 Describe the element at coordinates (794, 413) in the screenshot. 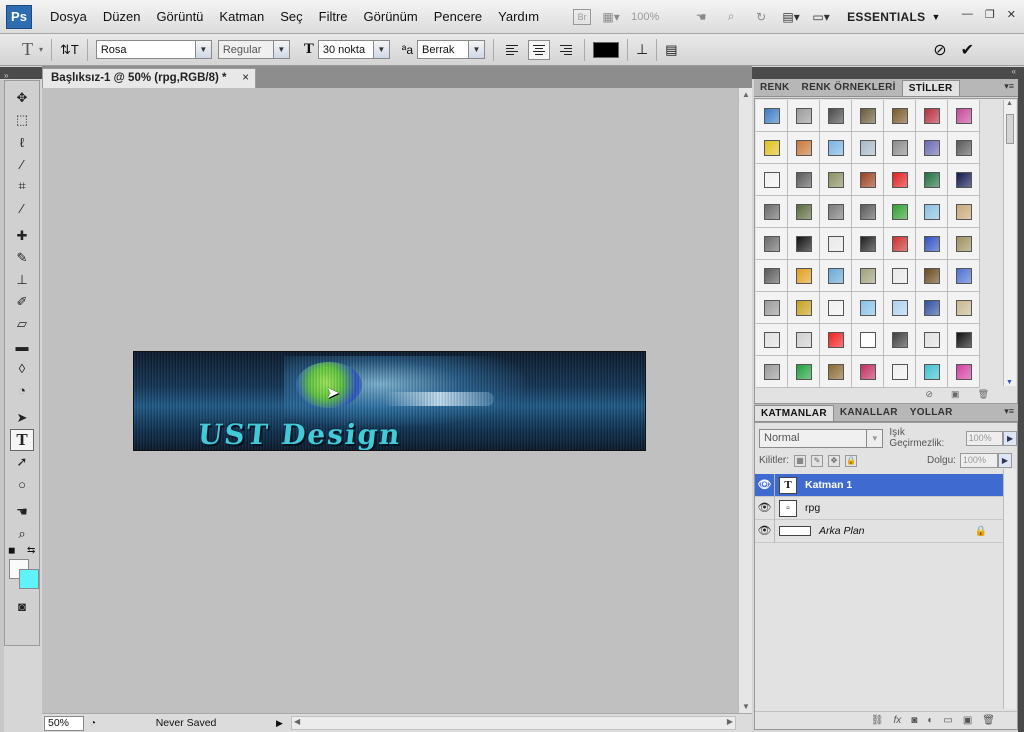

I see `tab-katmanlar: KATMANLAR` at that location.